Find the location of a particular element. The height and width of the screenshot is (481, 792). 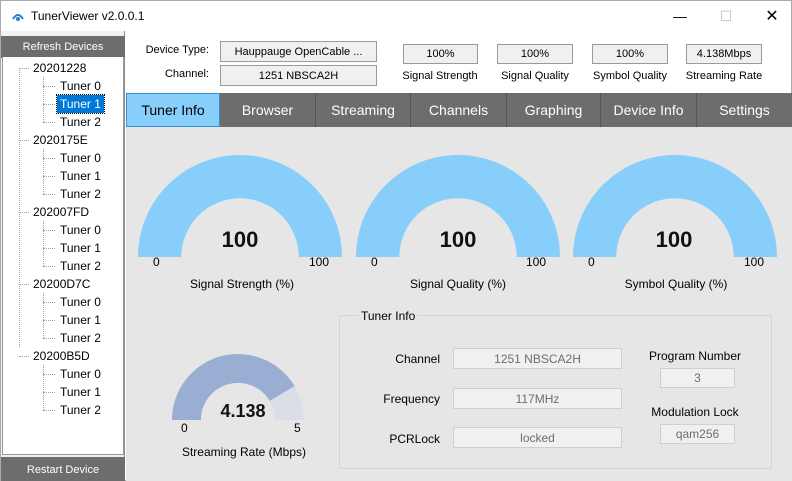

signal-strength-stat: 100% is located at coordinates (440, 54).